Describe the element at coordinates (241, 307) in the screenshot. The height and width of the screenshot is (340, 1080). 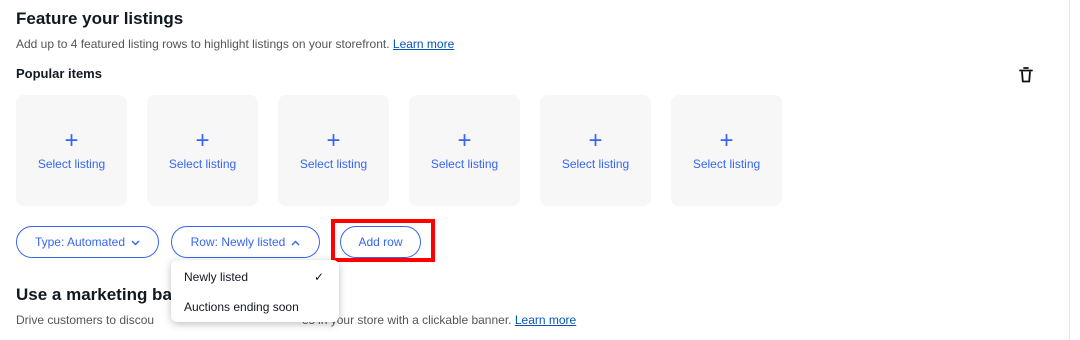
I see `menu-option-auctions-ending-soon: Auctions ending soon` at that location.